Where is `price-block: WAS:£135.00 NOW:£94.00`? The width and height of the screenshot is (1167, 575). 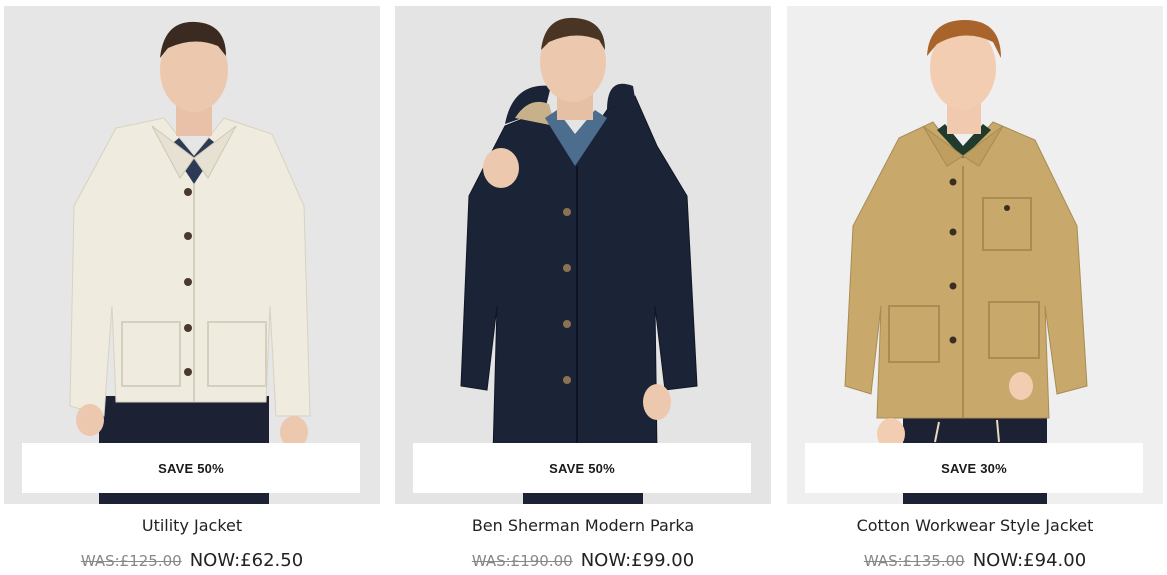 price-block: WAS:£135.00 NOW:£94.00 is located at coordinates (975, 560).